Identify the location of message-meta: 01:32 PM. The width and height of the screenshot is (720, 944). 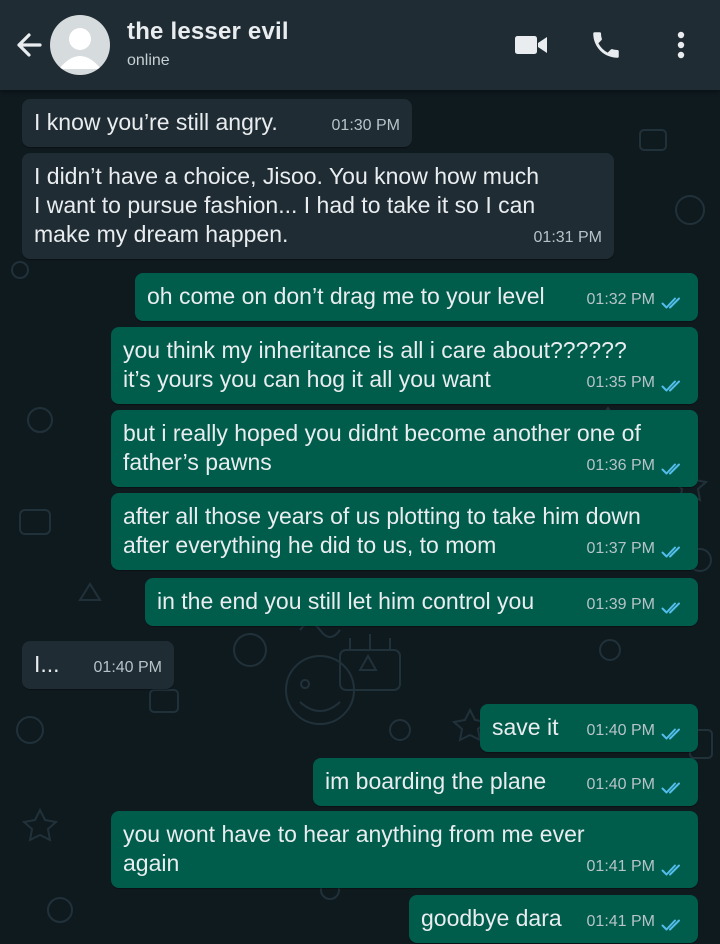
(636, 299).